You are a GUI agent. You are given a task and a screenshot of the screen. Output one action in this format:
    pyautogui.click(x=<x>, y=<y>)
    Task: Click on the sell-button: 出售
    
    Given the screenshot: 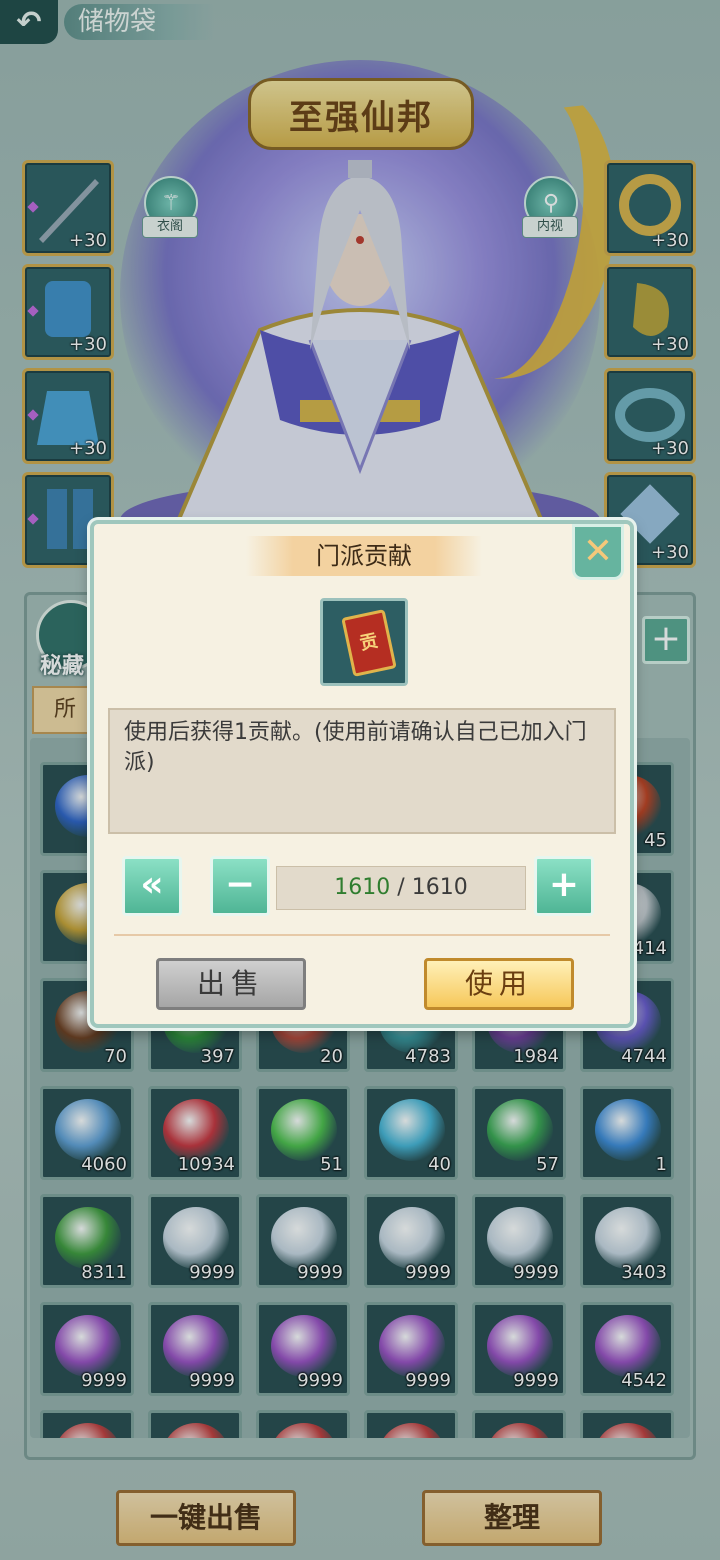 What is the action you would take?
    pyautogui.click(x=231, y=984)
    